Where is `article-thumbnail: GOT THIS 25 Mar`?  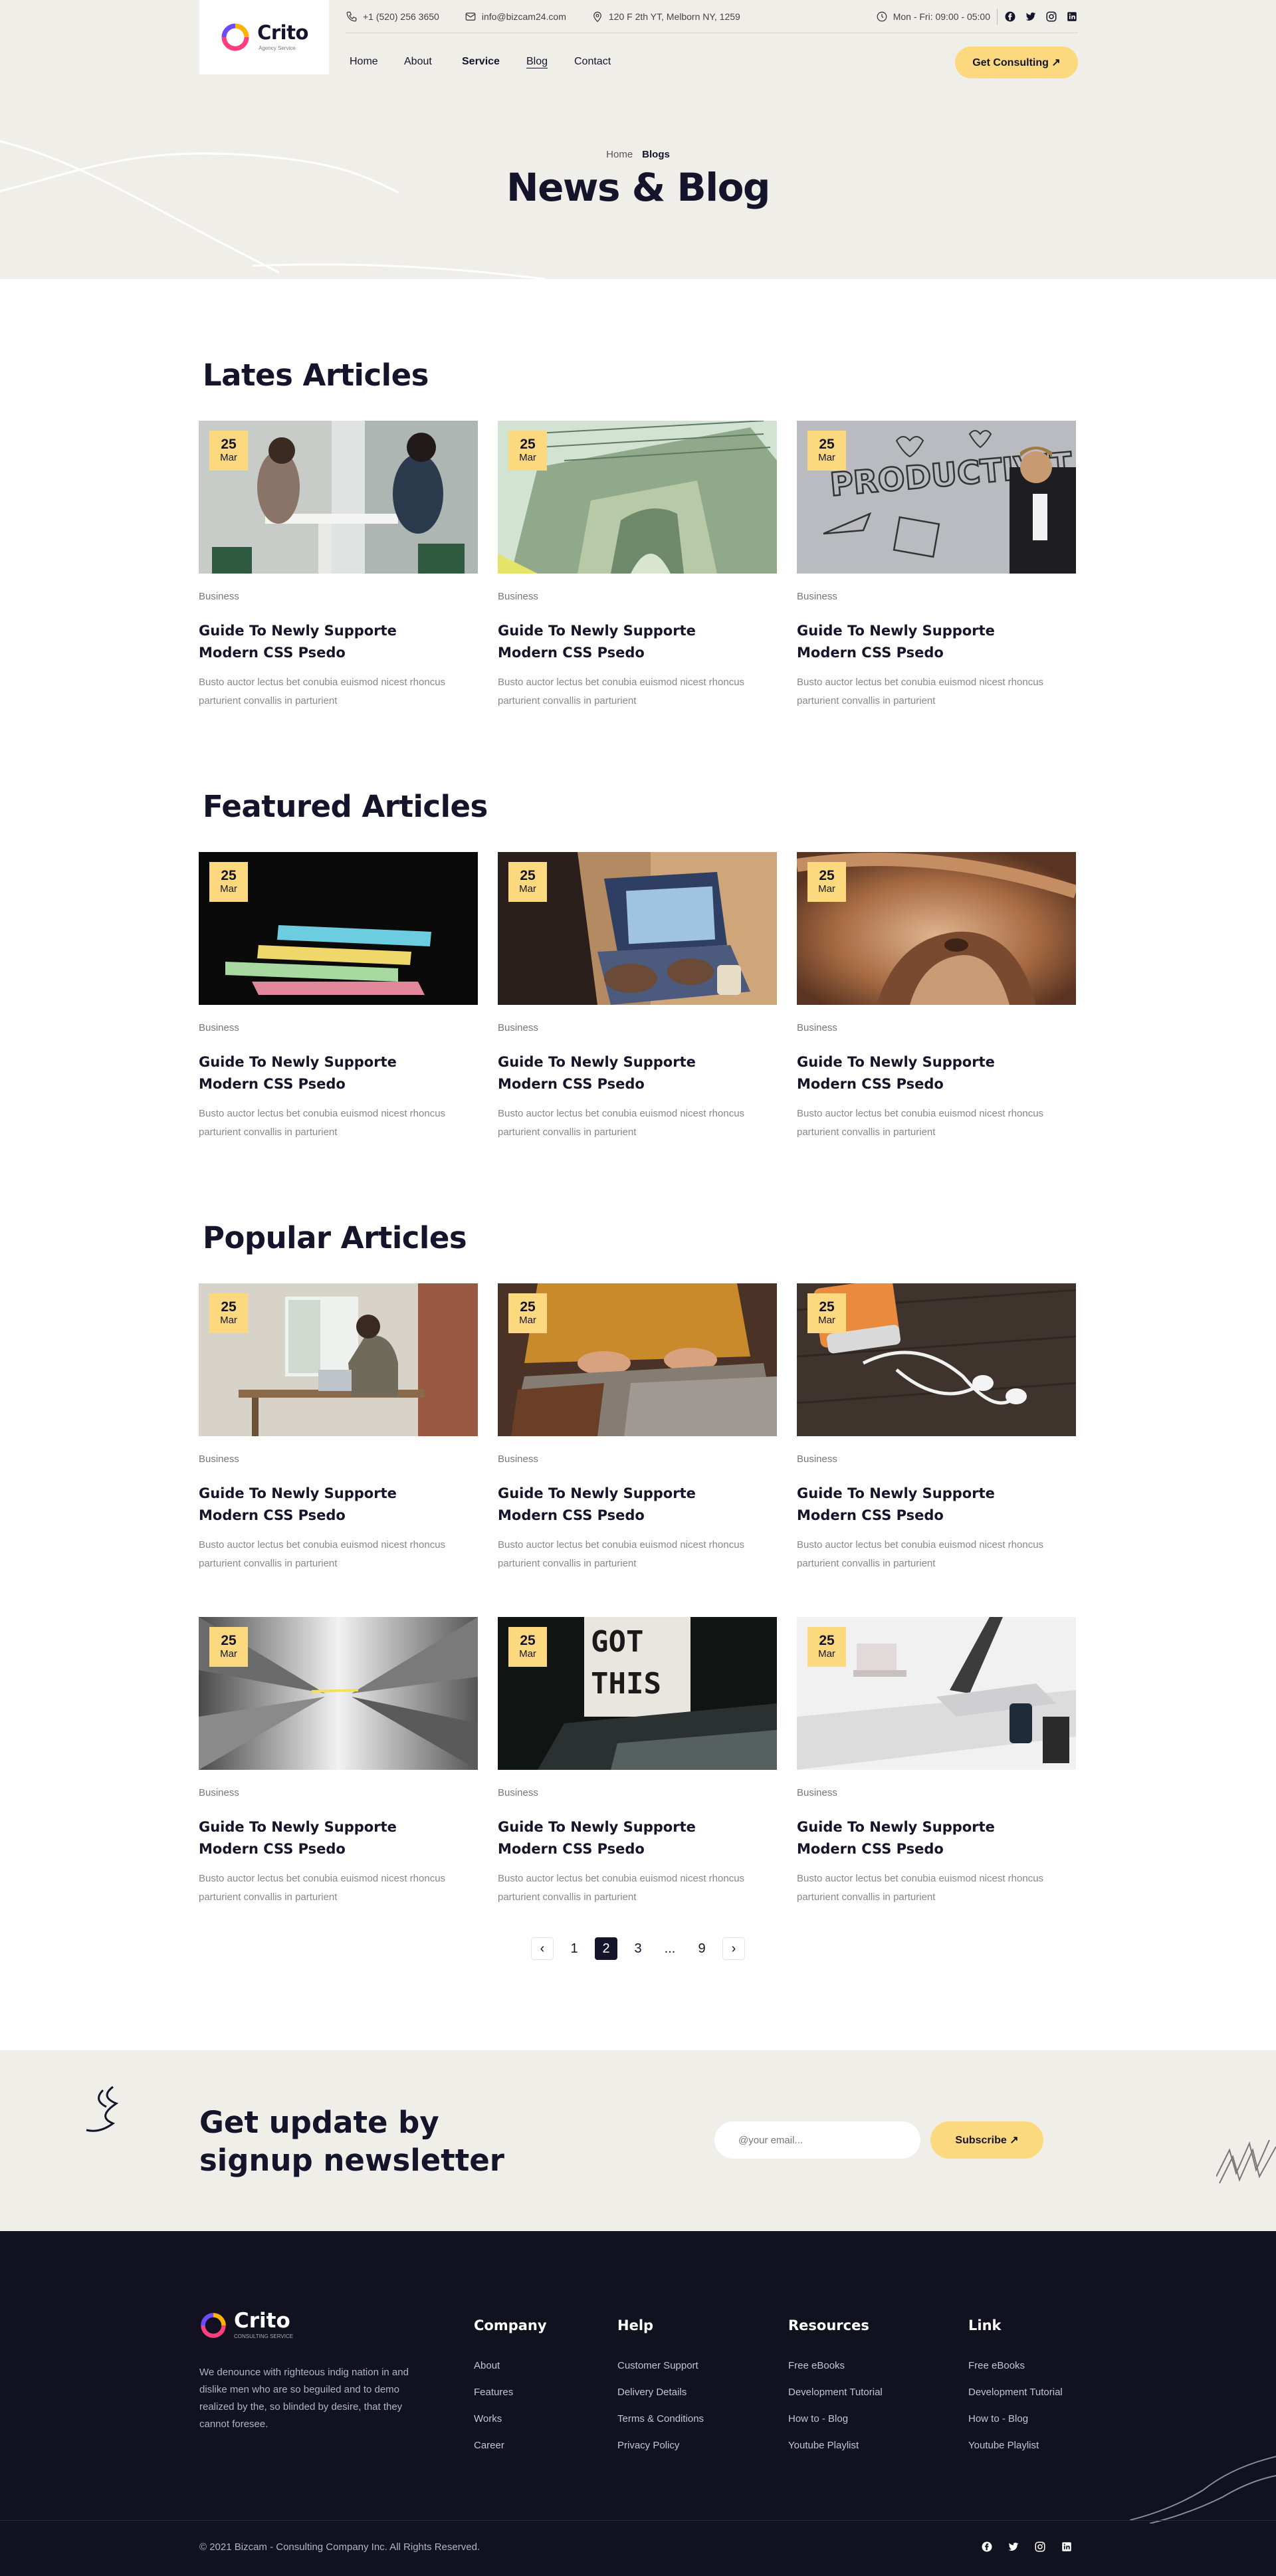 article-thumbnail: GOT THIS 25 Mar is located at coordinates (637, 1693).